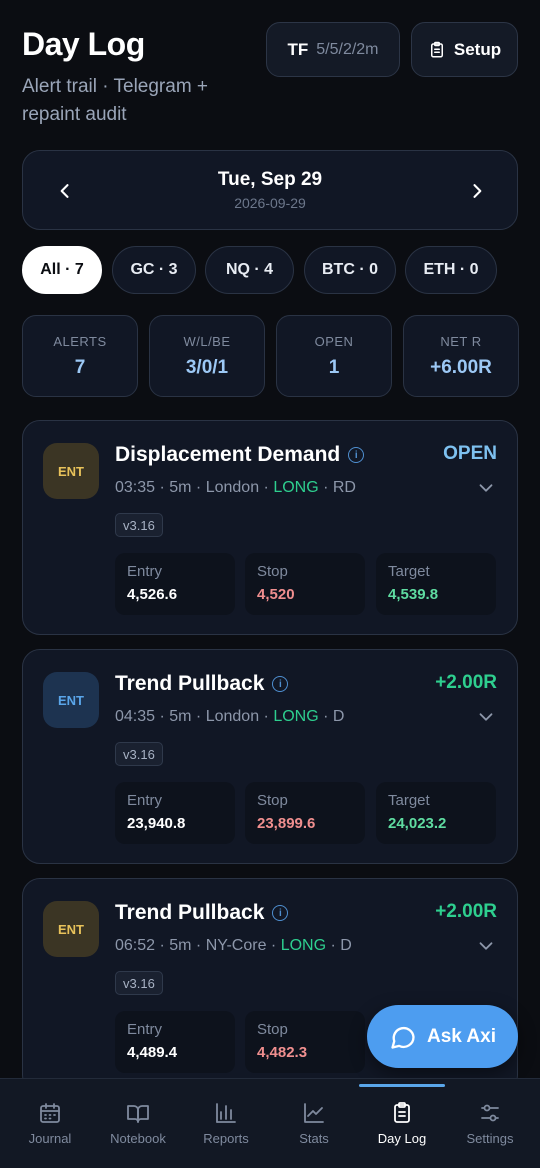  What do you see at coordinates (80, 341) in the screenshot?
I see `stat-label: ALERTS` at bounding box center [80, 341].